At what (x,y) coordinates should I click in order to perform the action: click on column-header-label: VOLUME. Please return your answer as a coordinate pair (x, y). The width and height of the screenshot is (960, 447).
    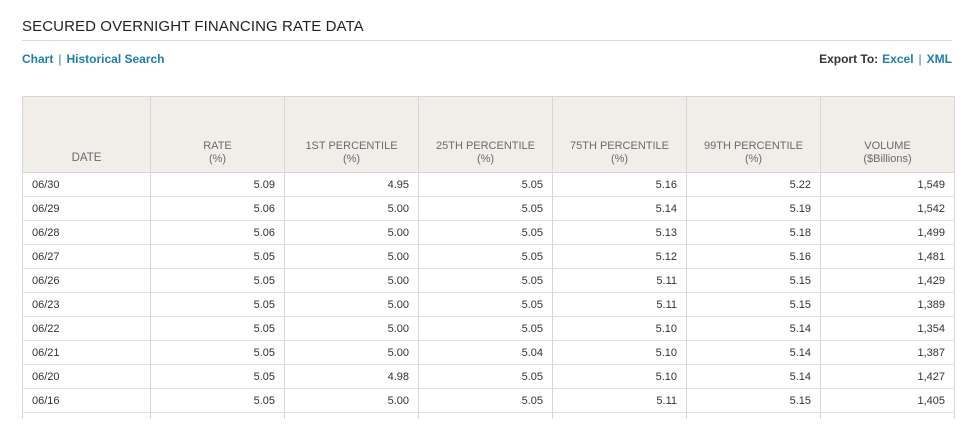
    Looking at the image, I should click on (887, 146).